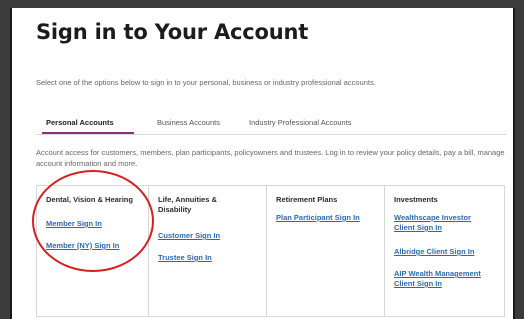  I want to click on plan-participant-sign-in-link: Plan Participant Sign In, so click(318, 218).